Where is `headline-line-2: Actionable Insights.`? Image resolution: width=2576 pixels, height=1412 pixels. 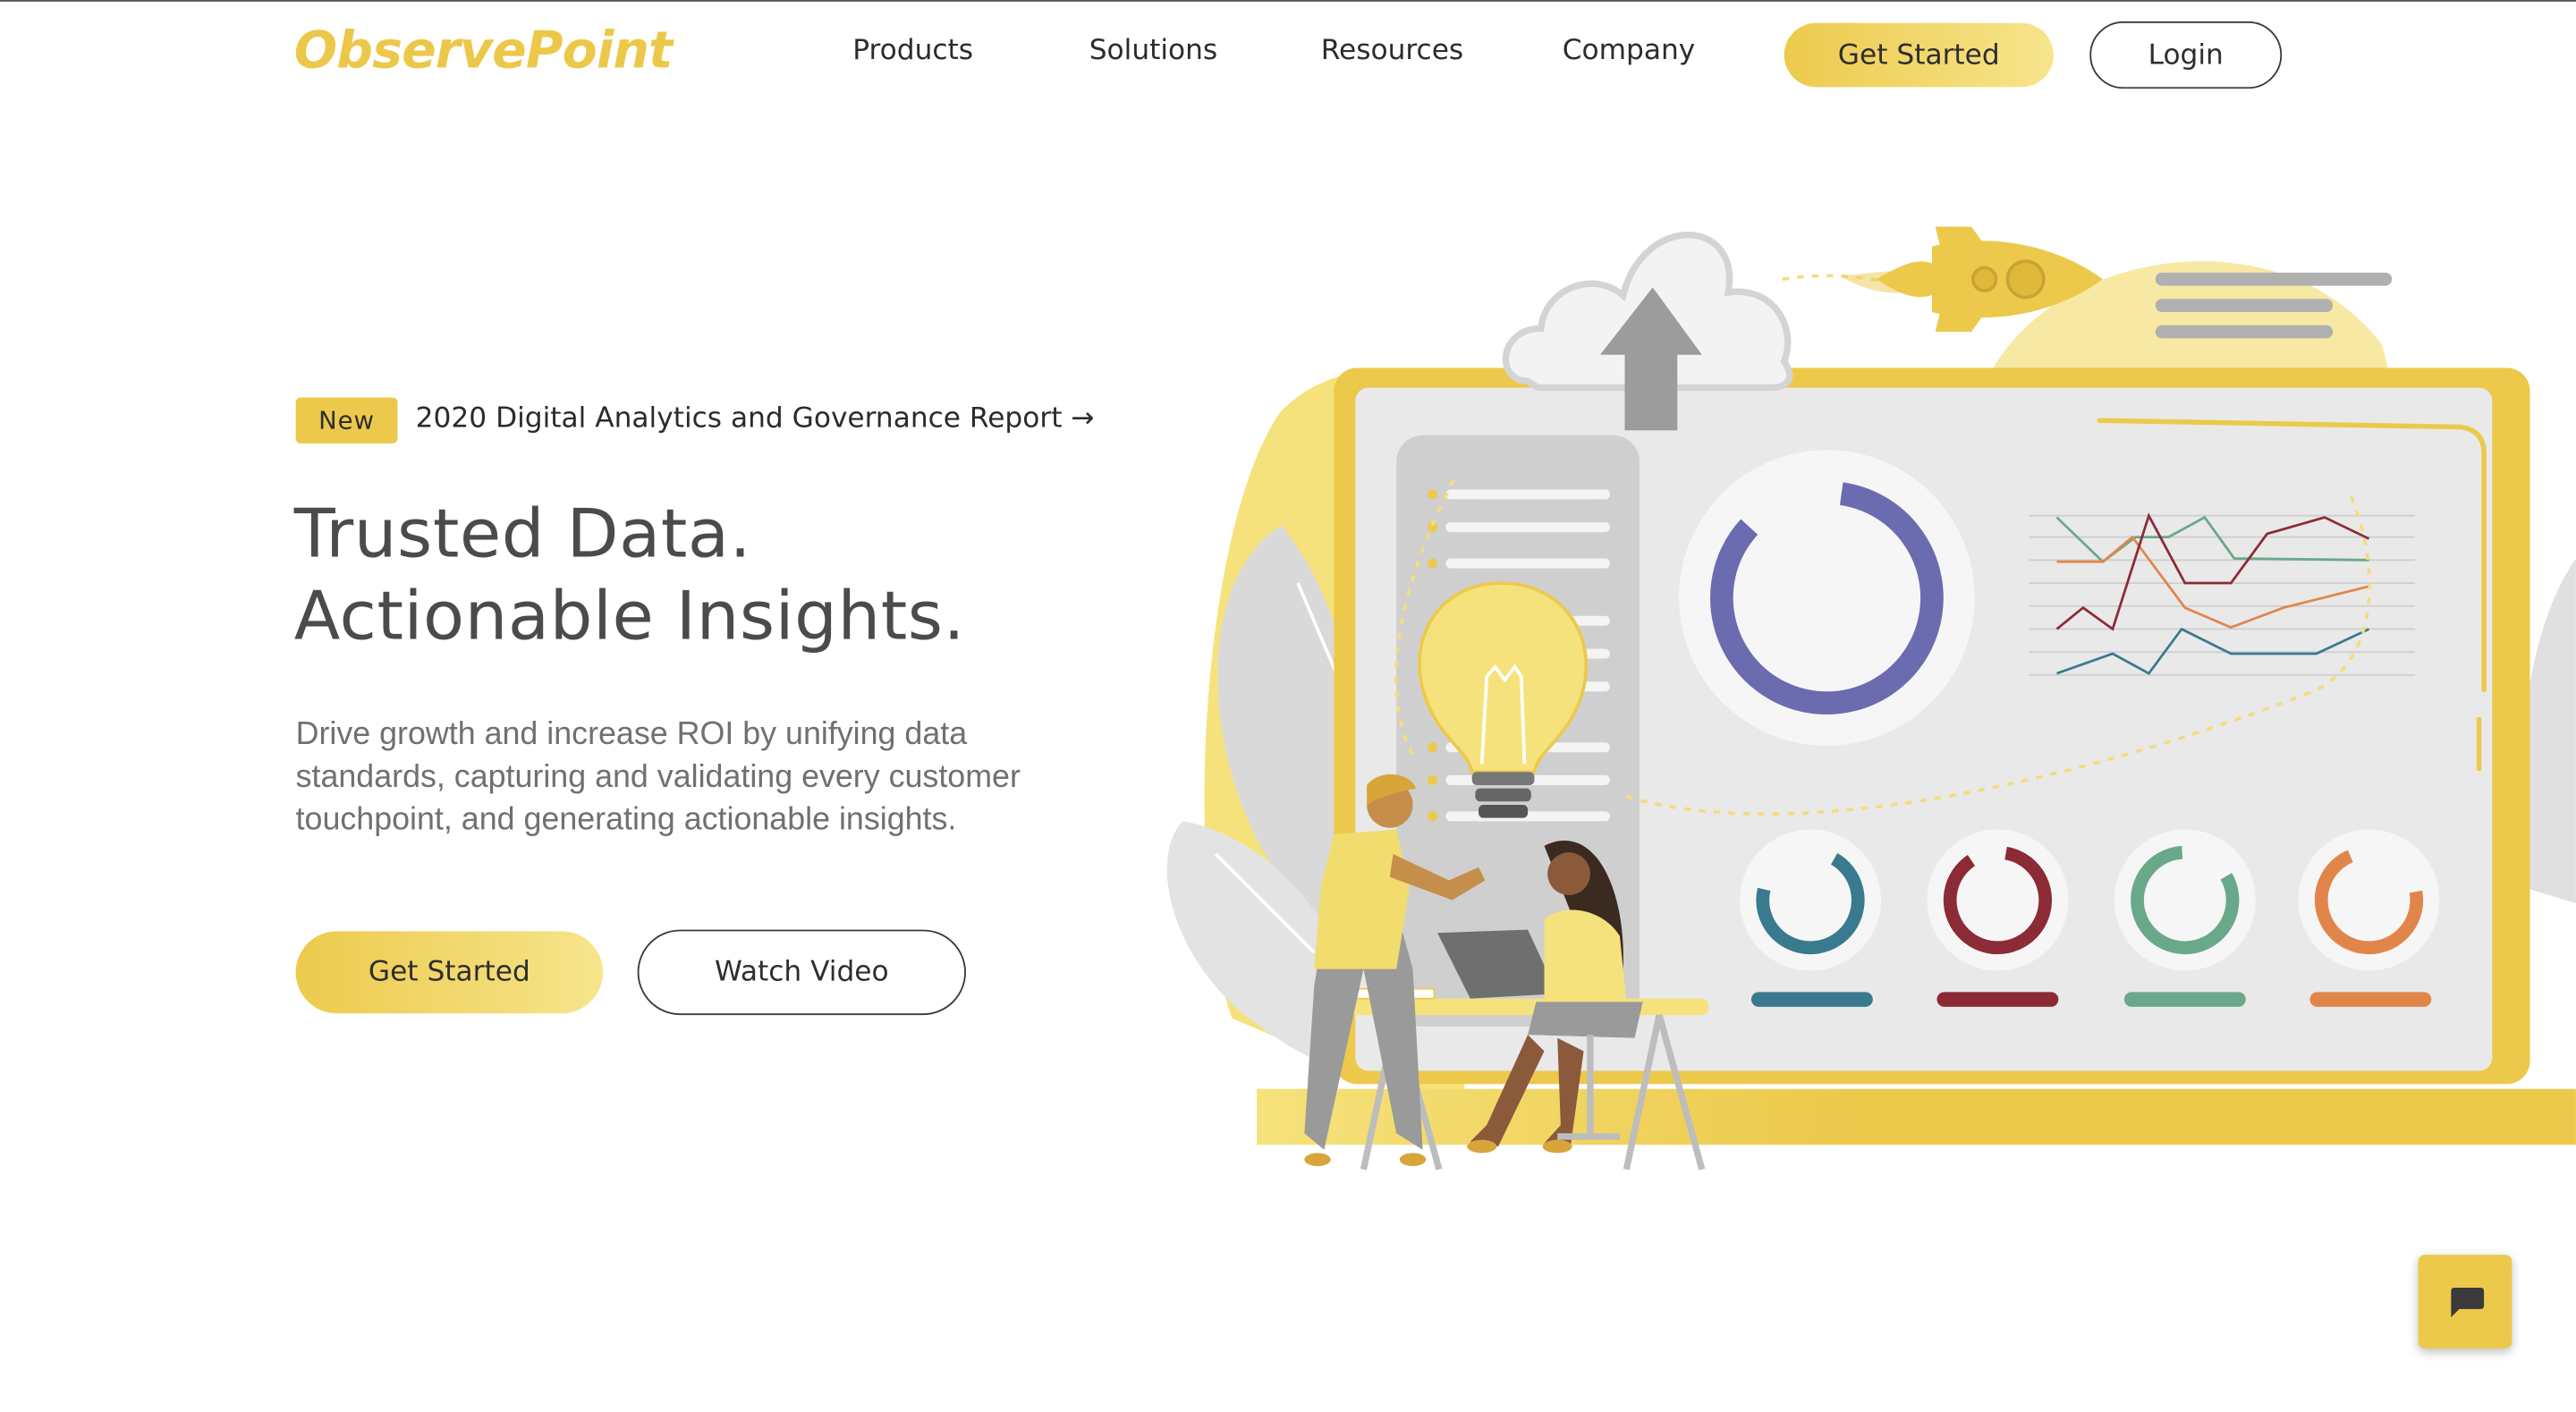
headline-line-2: Actionable Insights. is located at coordinates (629, 615).